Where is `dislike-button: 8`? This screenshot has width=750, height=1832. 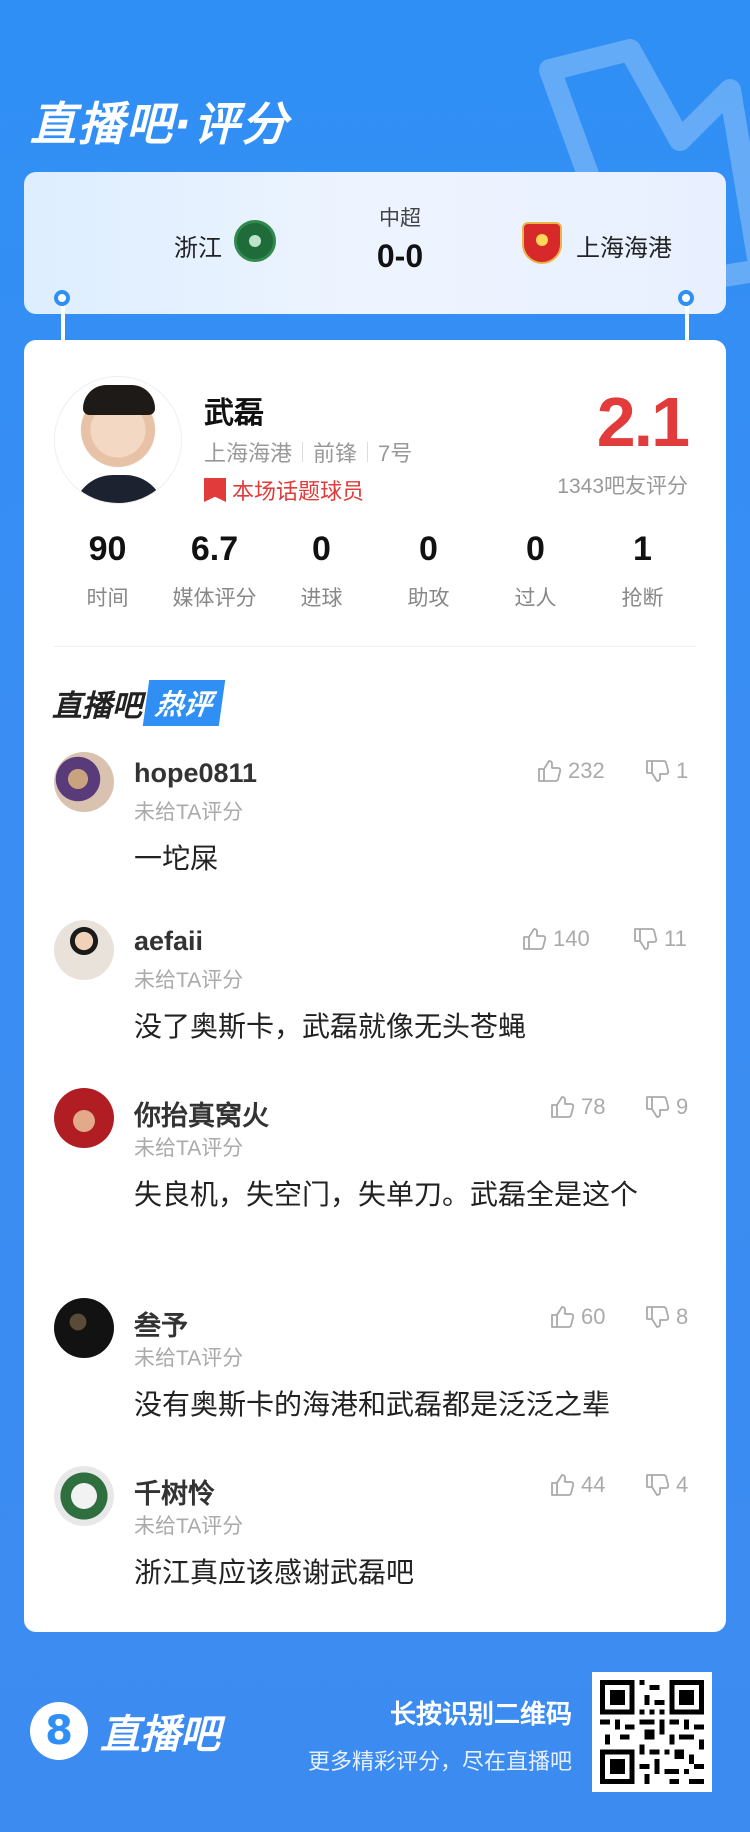
dislike-button: 8 is located at coordinates (666, 1317).